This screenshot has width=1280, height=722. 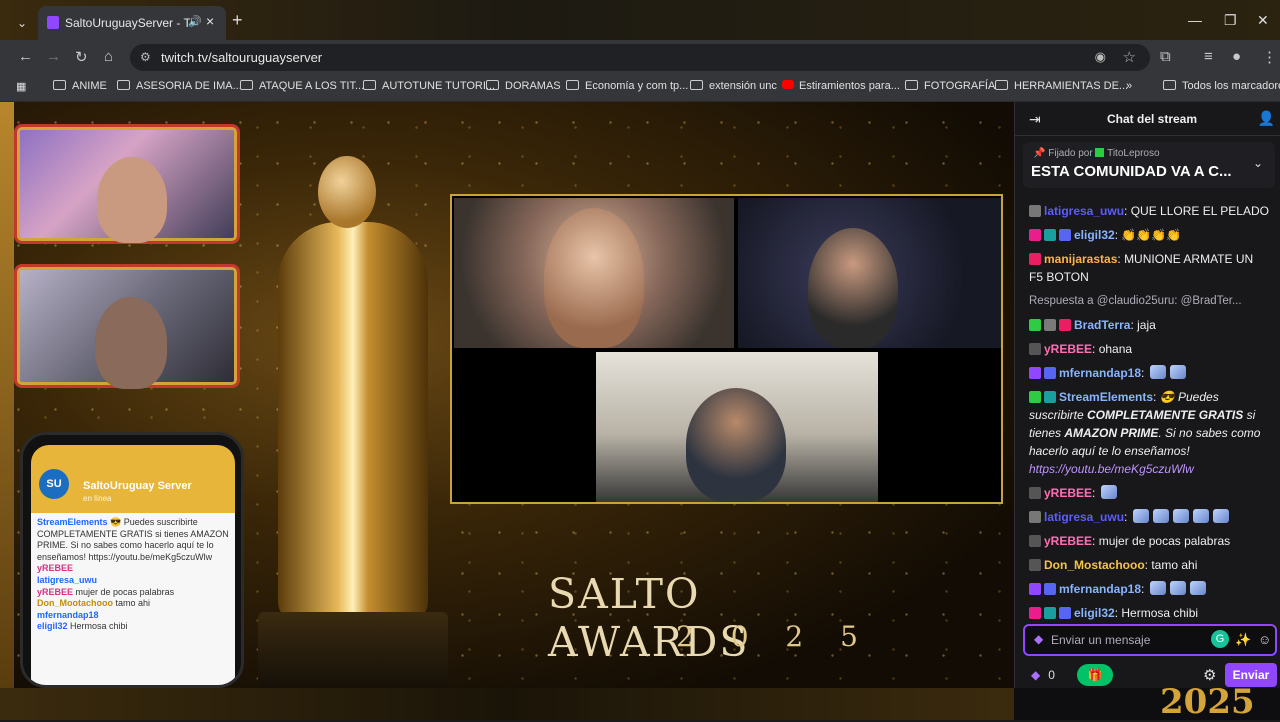 What do you see at coordinates (1263, 20) in the screenshot?
I see `close-window-icon: ✕` at bounding box center [1263, 20].